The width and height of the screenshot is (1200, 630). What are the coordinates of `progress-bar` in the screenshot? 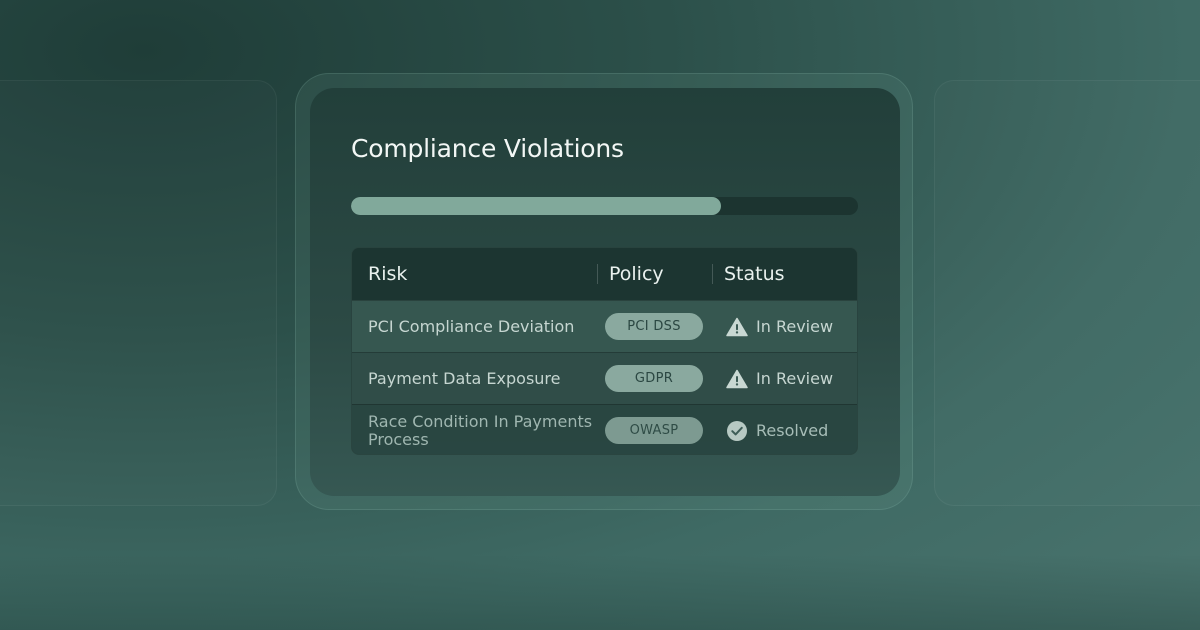 It's located at (604, 206).